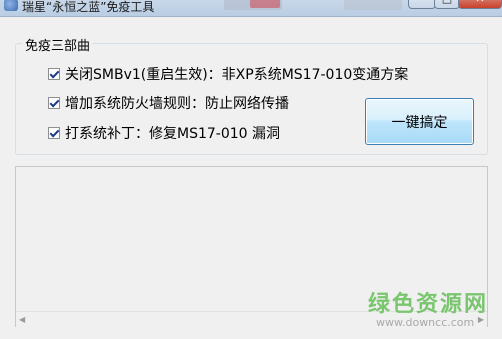  What do you see at coordinates (237, 75) in the screenshot?
I see `option-label: 关闭SMBv1(重启生效)：非XP系统MS17-010变通方案` at bounding box center [237, 75].